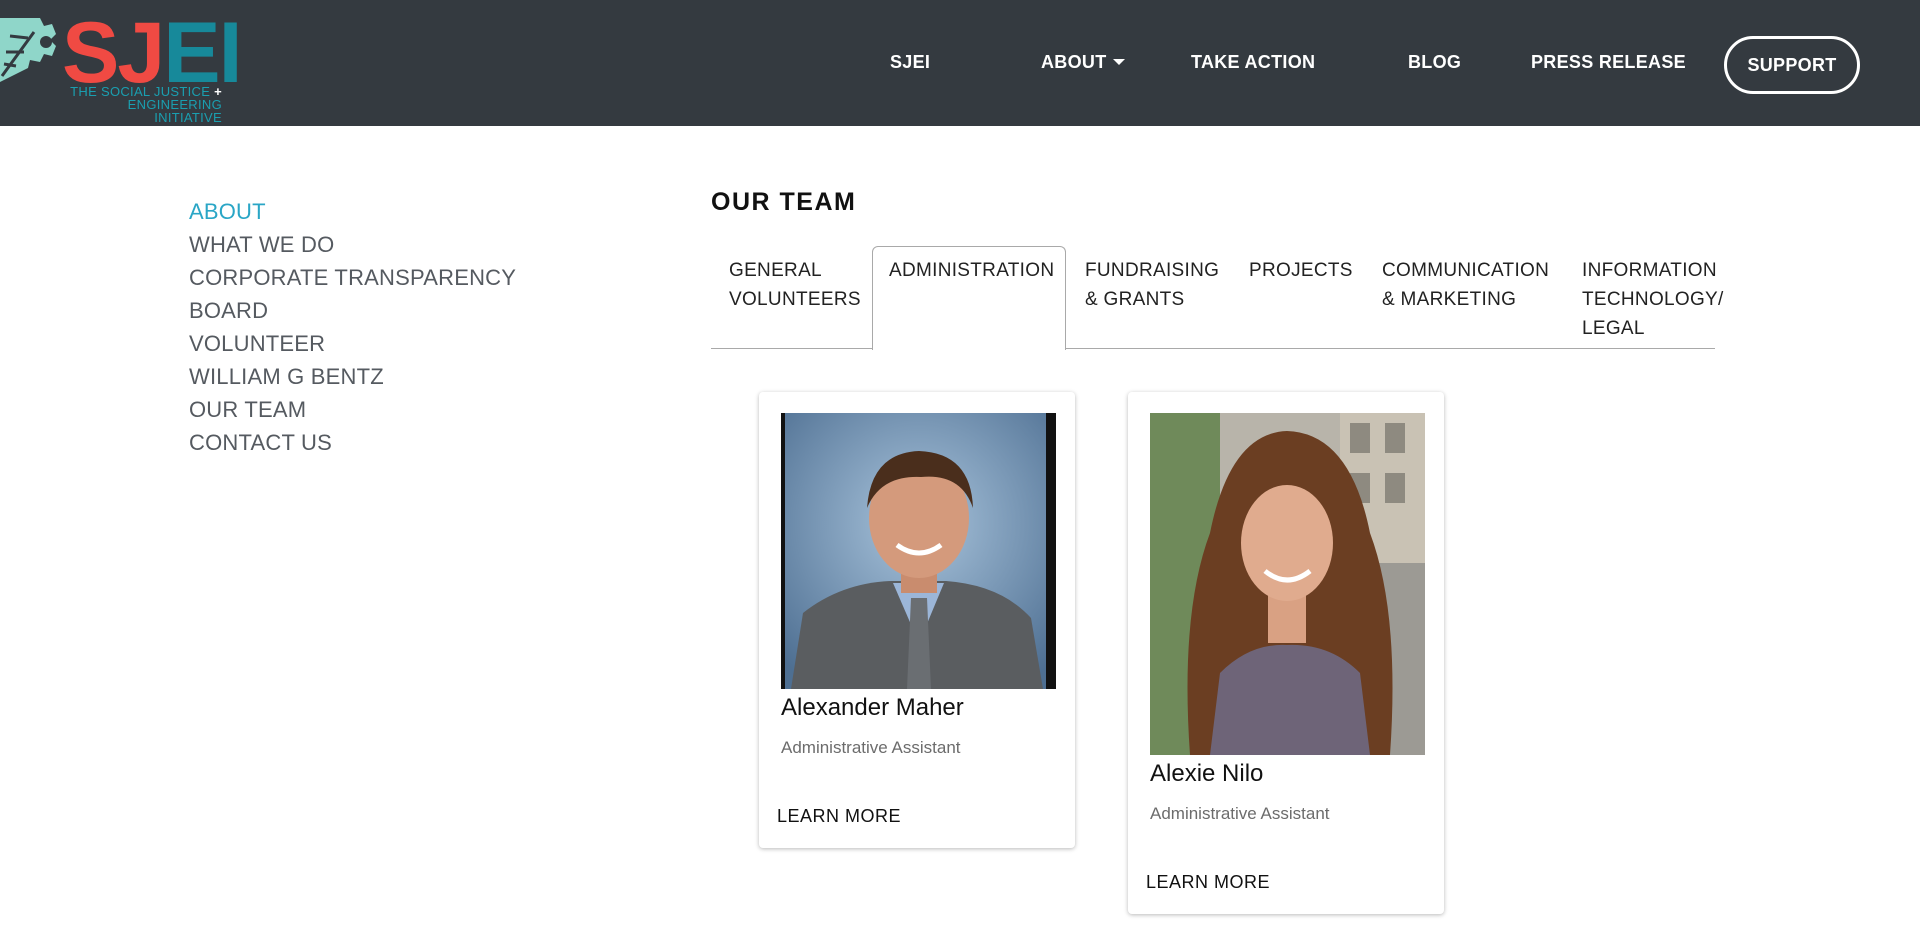  Describe the element at coordinates (352, 409) in the screenshot. I see `sidebar-item-our-team: OUR TEAM` at that location.